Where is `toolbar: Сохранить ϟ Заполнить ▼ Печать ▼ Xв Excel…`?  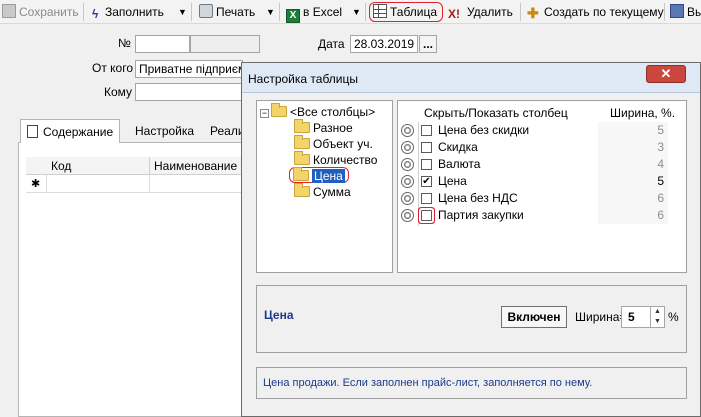 toolbar: Сохранить ϟ Заполнить ▼ Печать ▼ Xв Excel… is located at coordinates (350, 12).